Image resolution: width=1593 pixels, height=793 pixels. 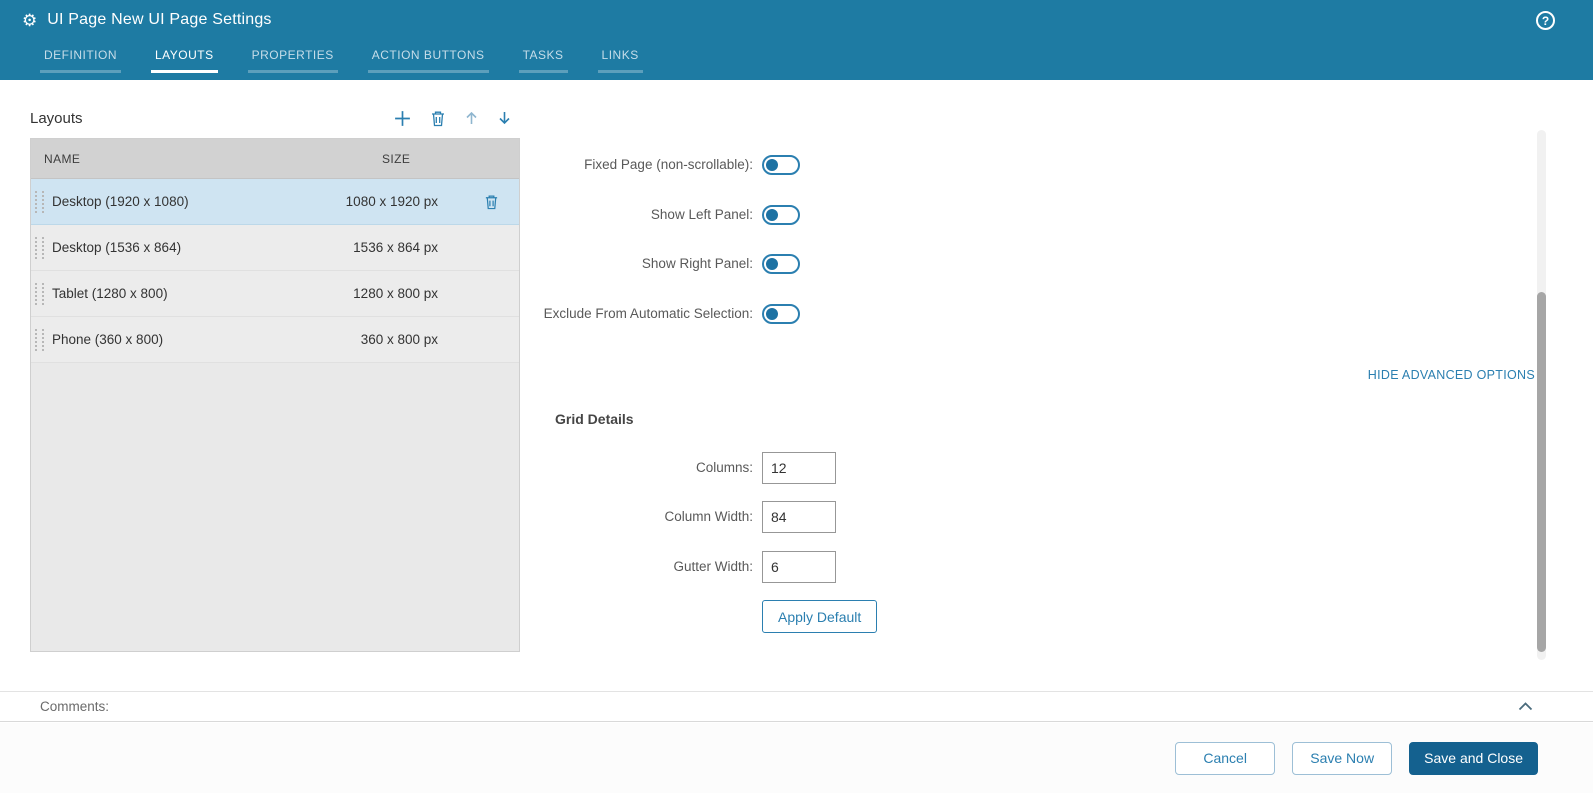 What do you see at coordinates (799, 468) in the screenshot?
I see `columns-input` at bounding box center [799, 468].